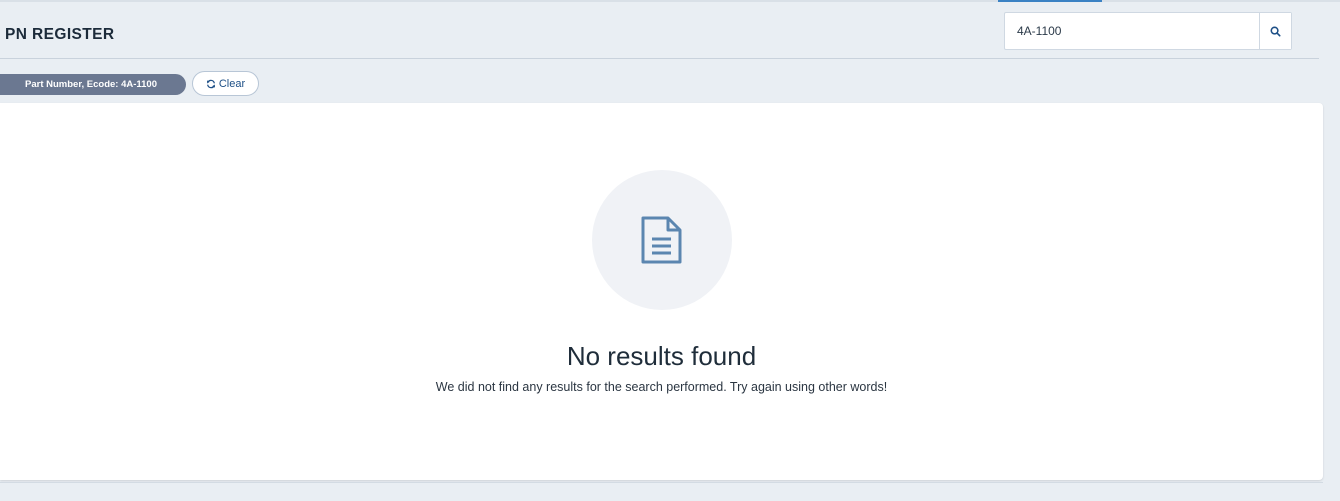  I want to click on active-filter-chip: Part Number, Ecode: 4A-1100, so click(93, 84).